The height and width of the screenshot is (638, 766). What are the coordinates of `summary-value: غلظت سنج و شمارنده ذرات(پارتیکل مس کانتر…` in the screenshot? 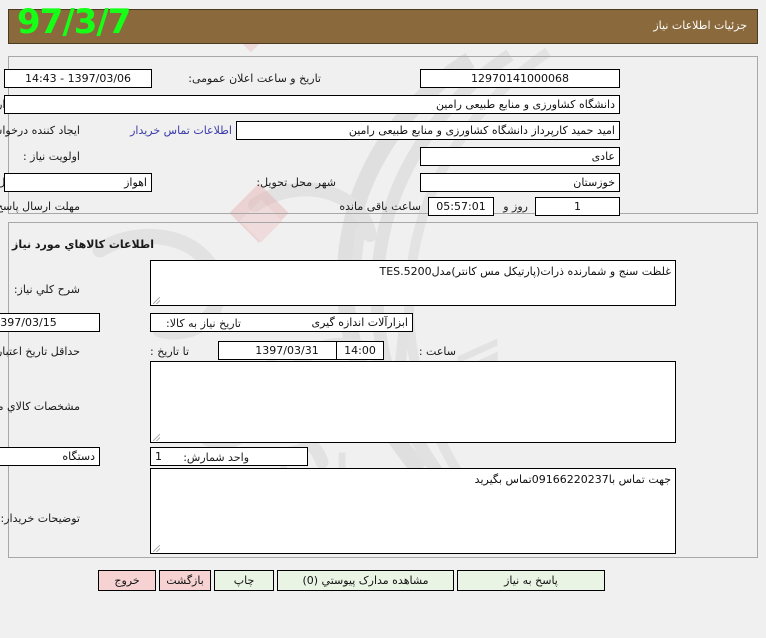 It's located at (413, 283).